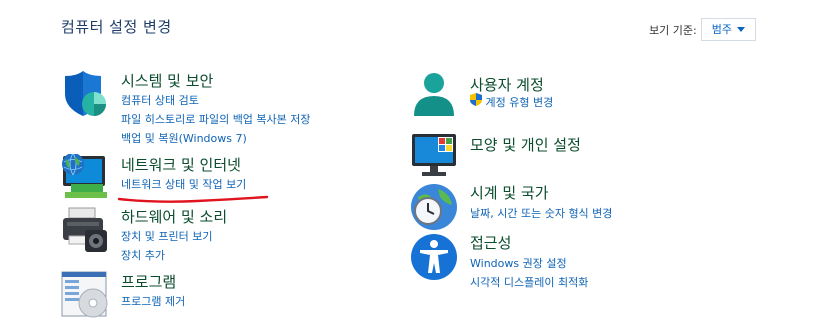 The width and height of the screenshot is (818, 333). Describe the element at coordinates (181, 164) in the screenshot. I see `category-title: 네트워크 및 인터넷` at that location.